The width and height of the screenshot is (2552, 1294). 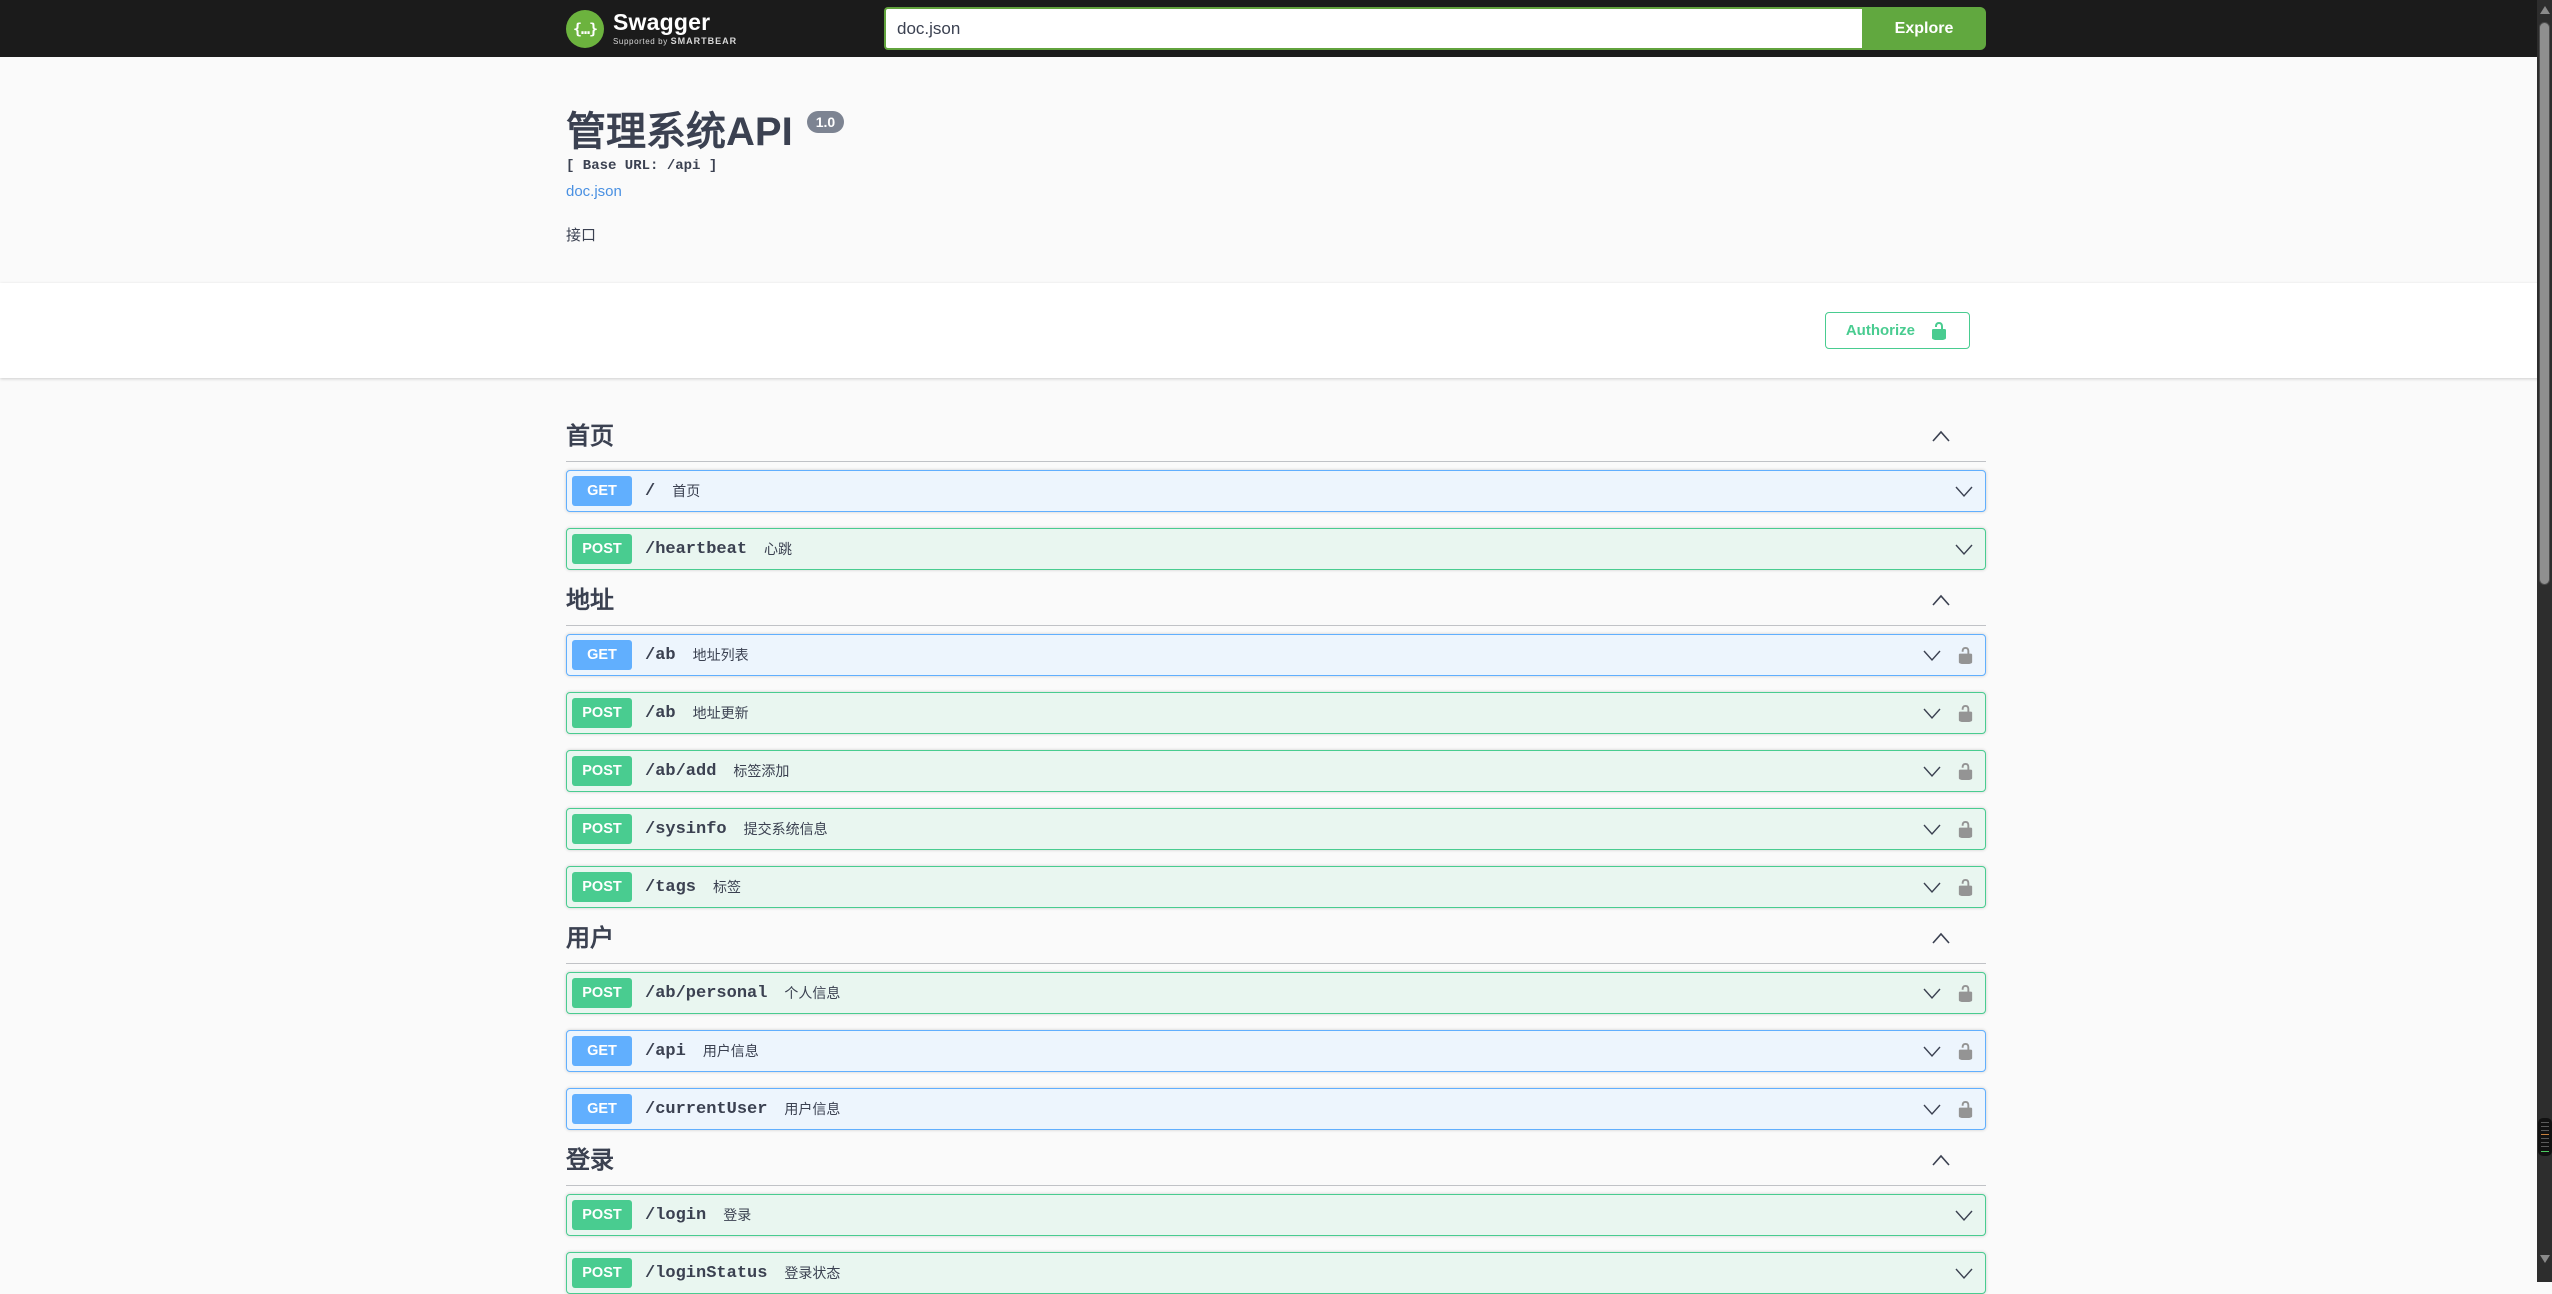 What do you see at coordinates (1276, 1027) in the screenshot?
I see `tag-section: 用户 POST /ab/personal 个人信息 GET /api 用户信息` at bounding box center [1276, 1027].